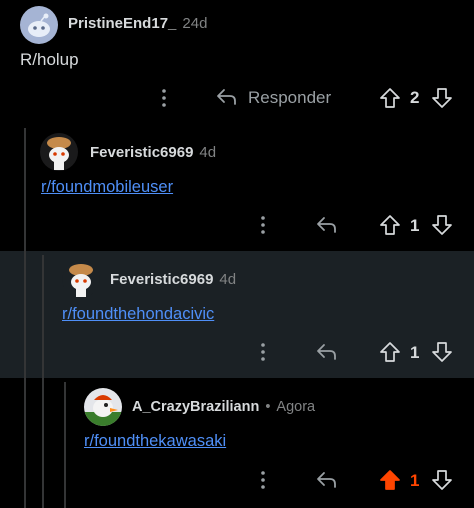  Describe the element at coordinates (415, 97) in the screenshot. I see `vote-count: 2` at that location.